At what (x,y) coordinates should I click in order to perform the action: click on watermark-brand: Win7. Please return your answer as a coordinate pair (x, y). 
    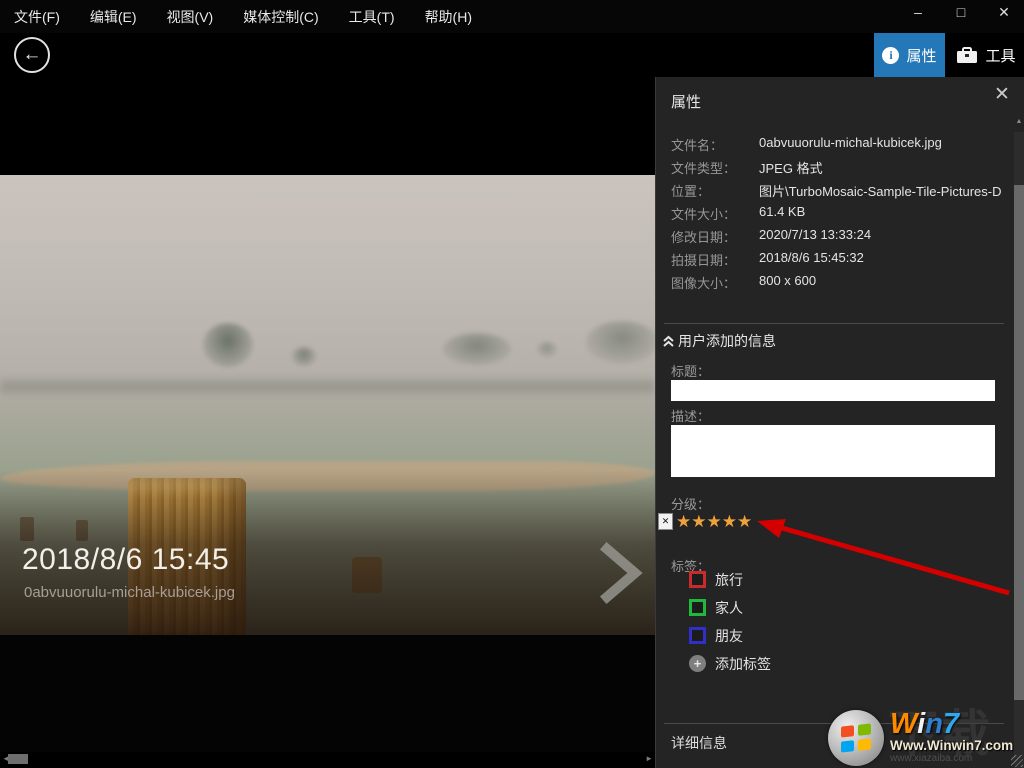
    Looking at the image, I should click on (925, 724).